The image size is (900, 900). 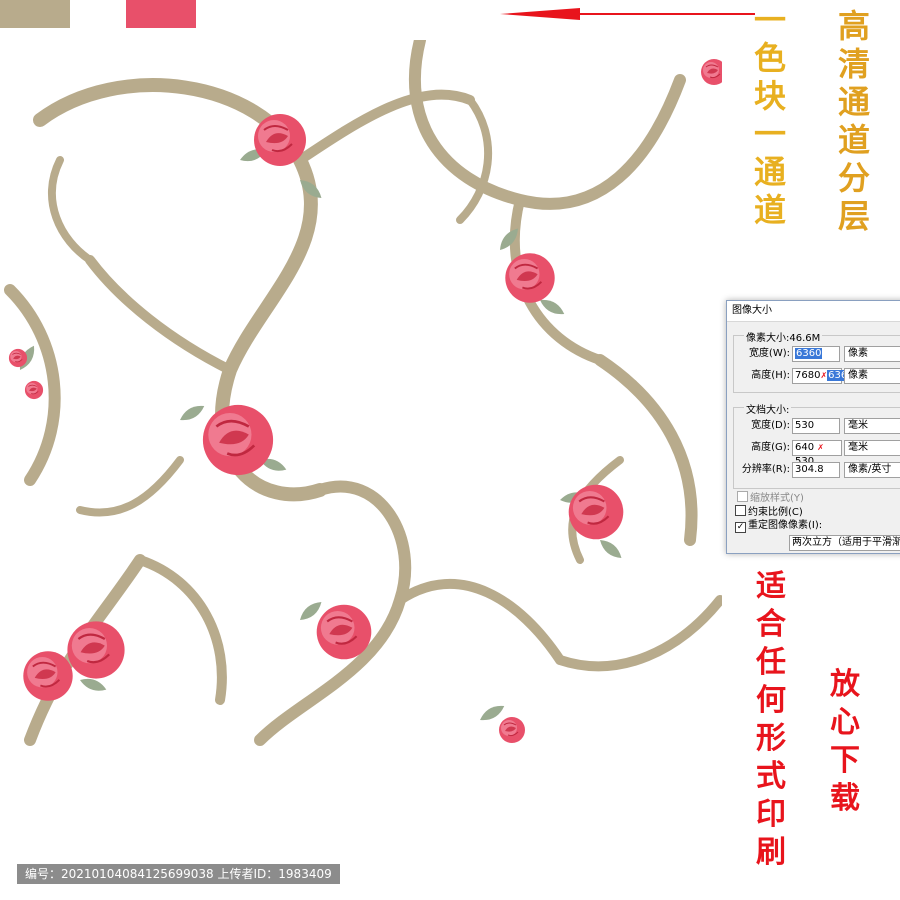 I want to click on height-label: 高度(H):, so click(x=770, y=375).